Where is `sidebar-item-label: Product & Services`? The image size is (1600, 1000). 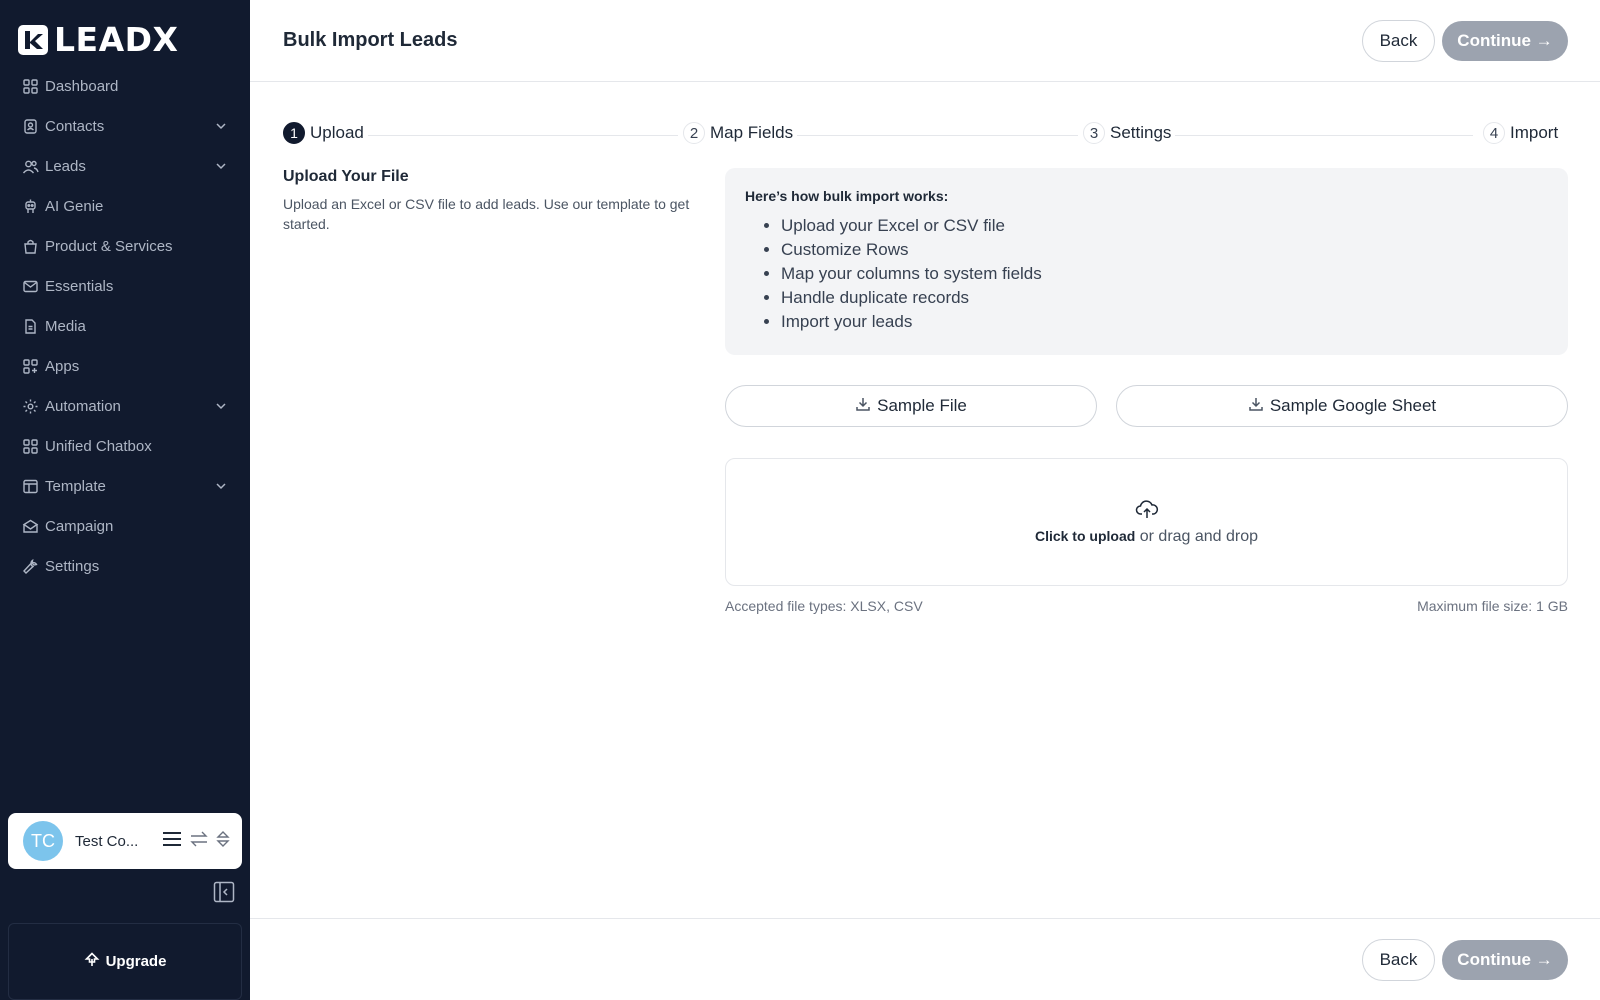
sidebar-item-label: Product & Services is located at coordinates (109, 246).